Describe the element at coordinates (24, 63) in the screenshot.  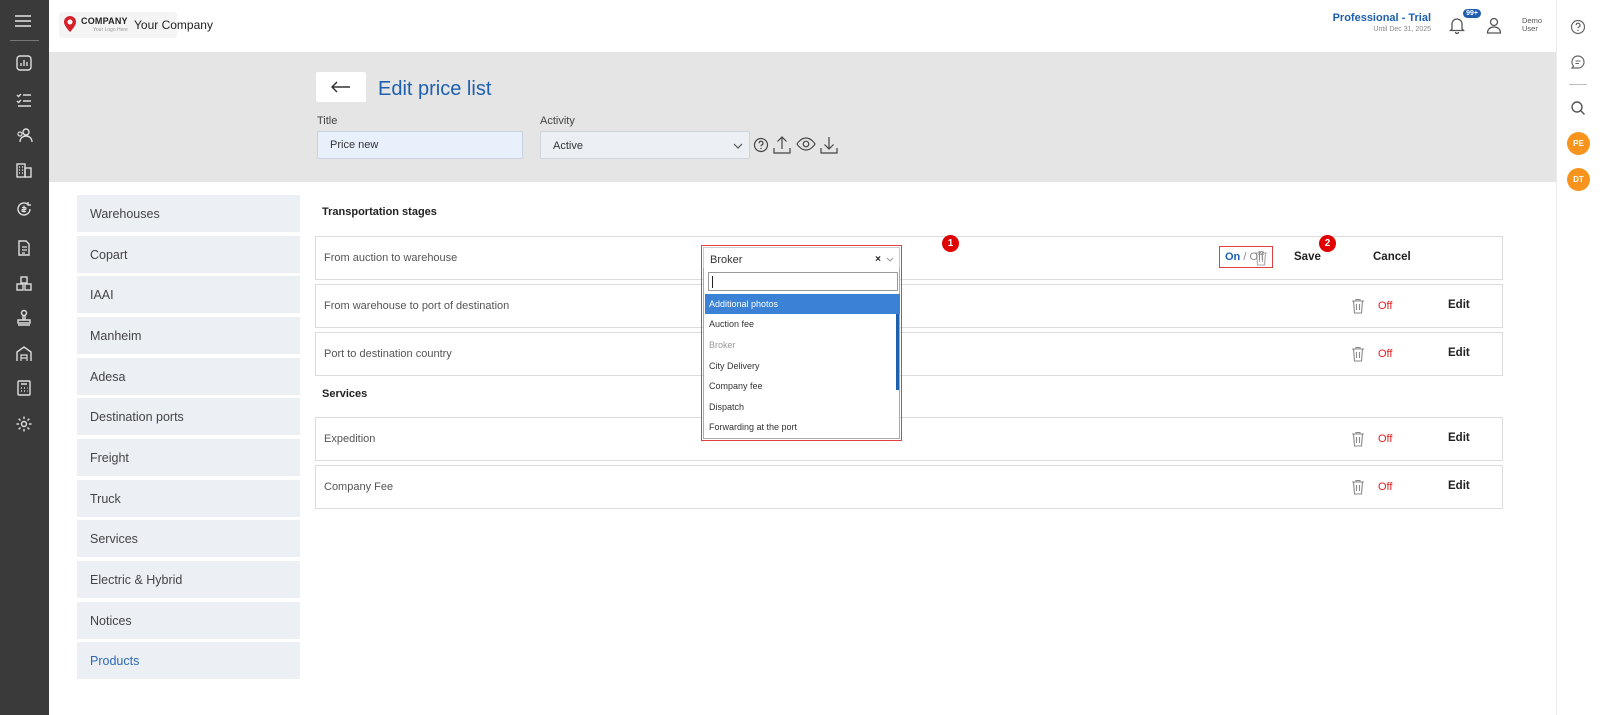
I see `dashboard-icon` at that location.